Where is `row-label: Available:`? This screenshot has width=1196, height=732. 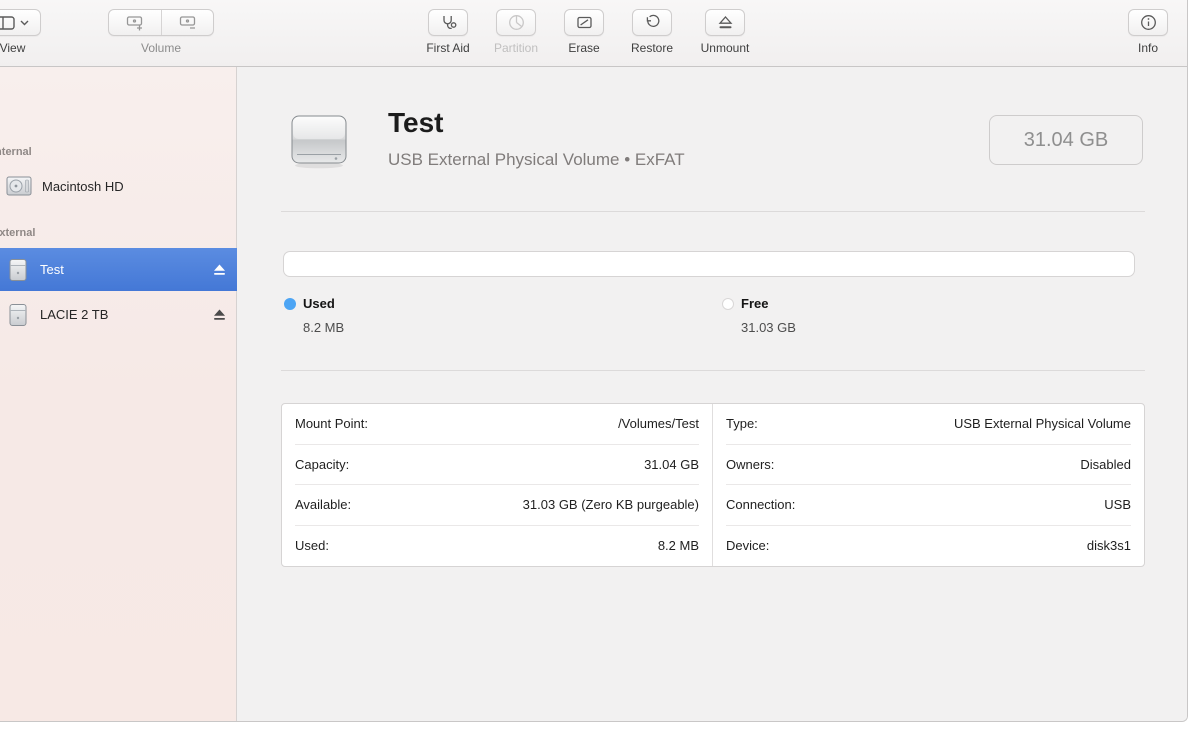 row-label: Available: is located at coordinates (323, 505).